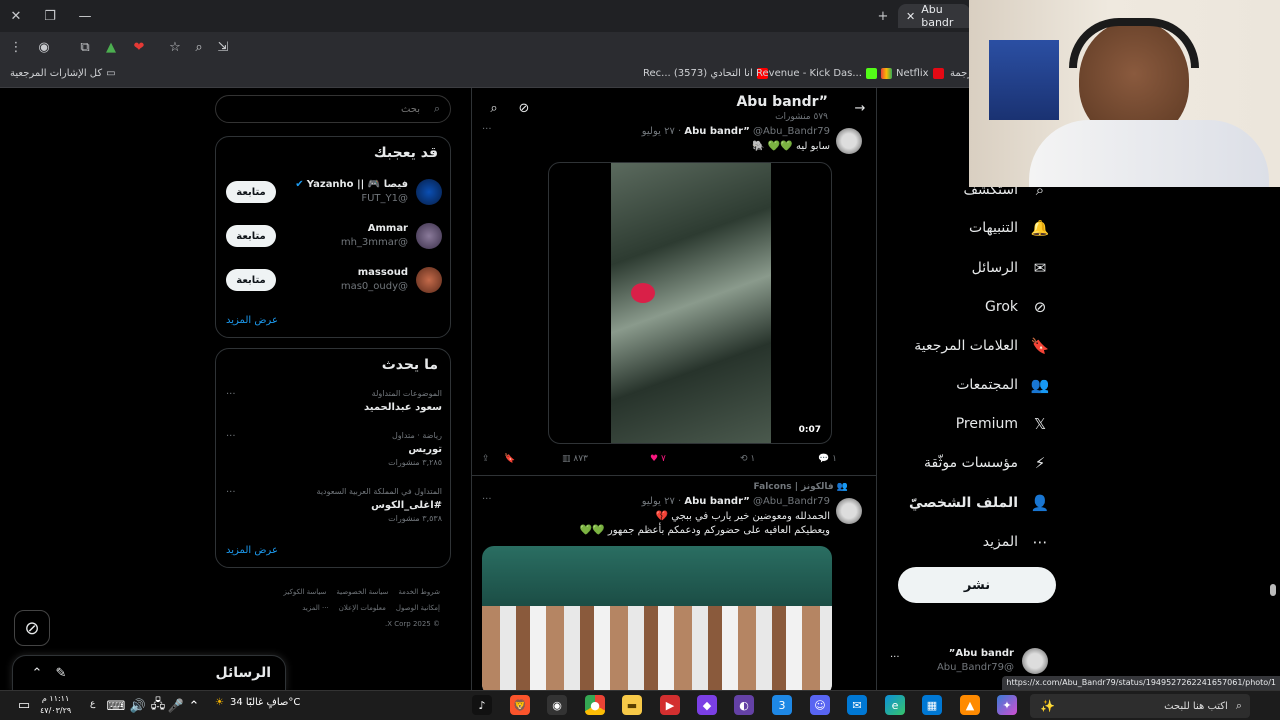 This screenshot has height=720, width=1280. Describe the element at coordinates (895, 705) in the screenshot. I see `edge-icon: e` at that location.